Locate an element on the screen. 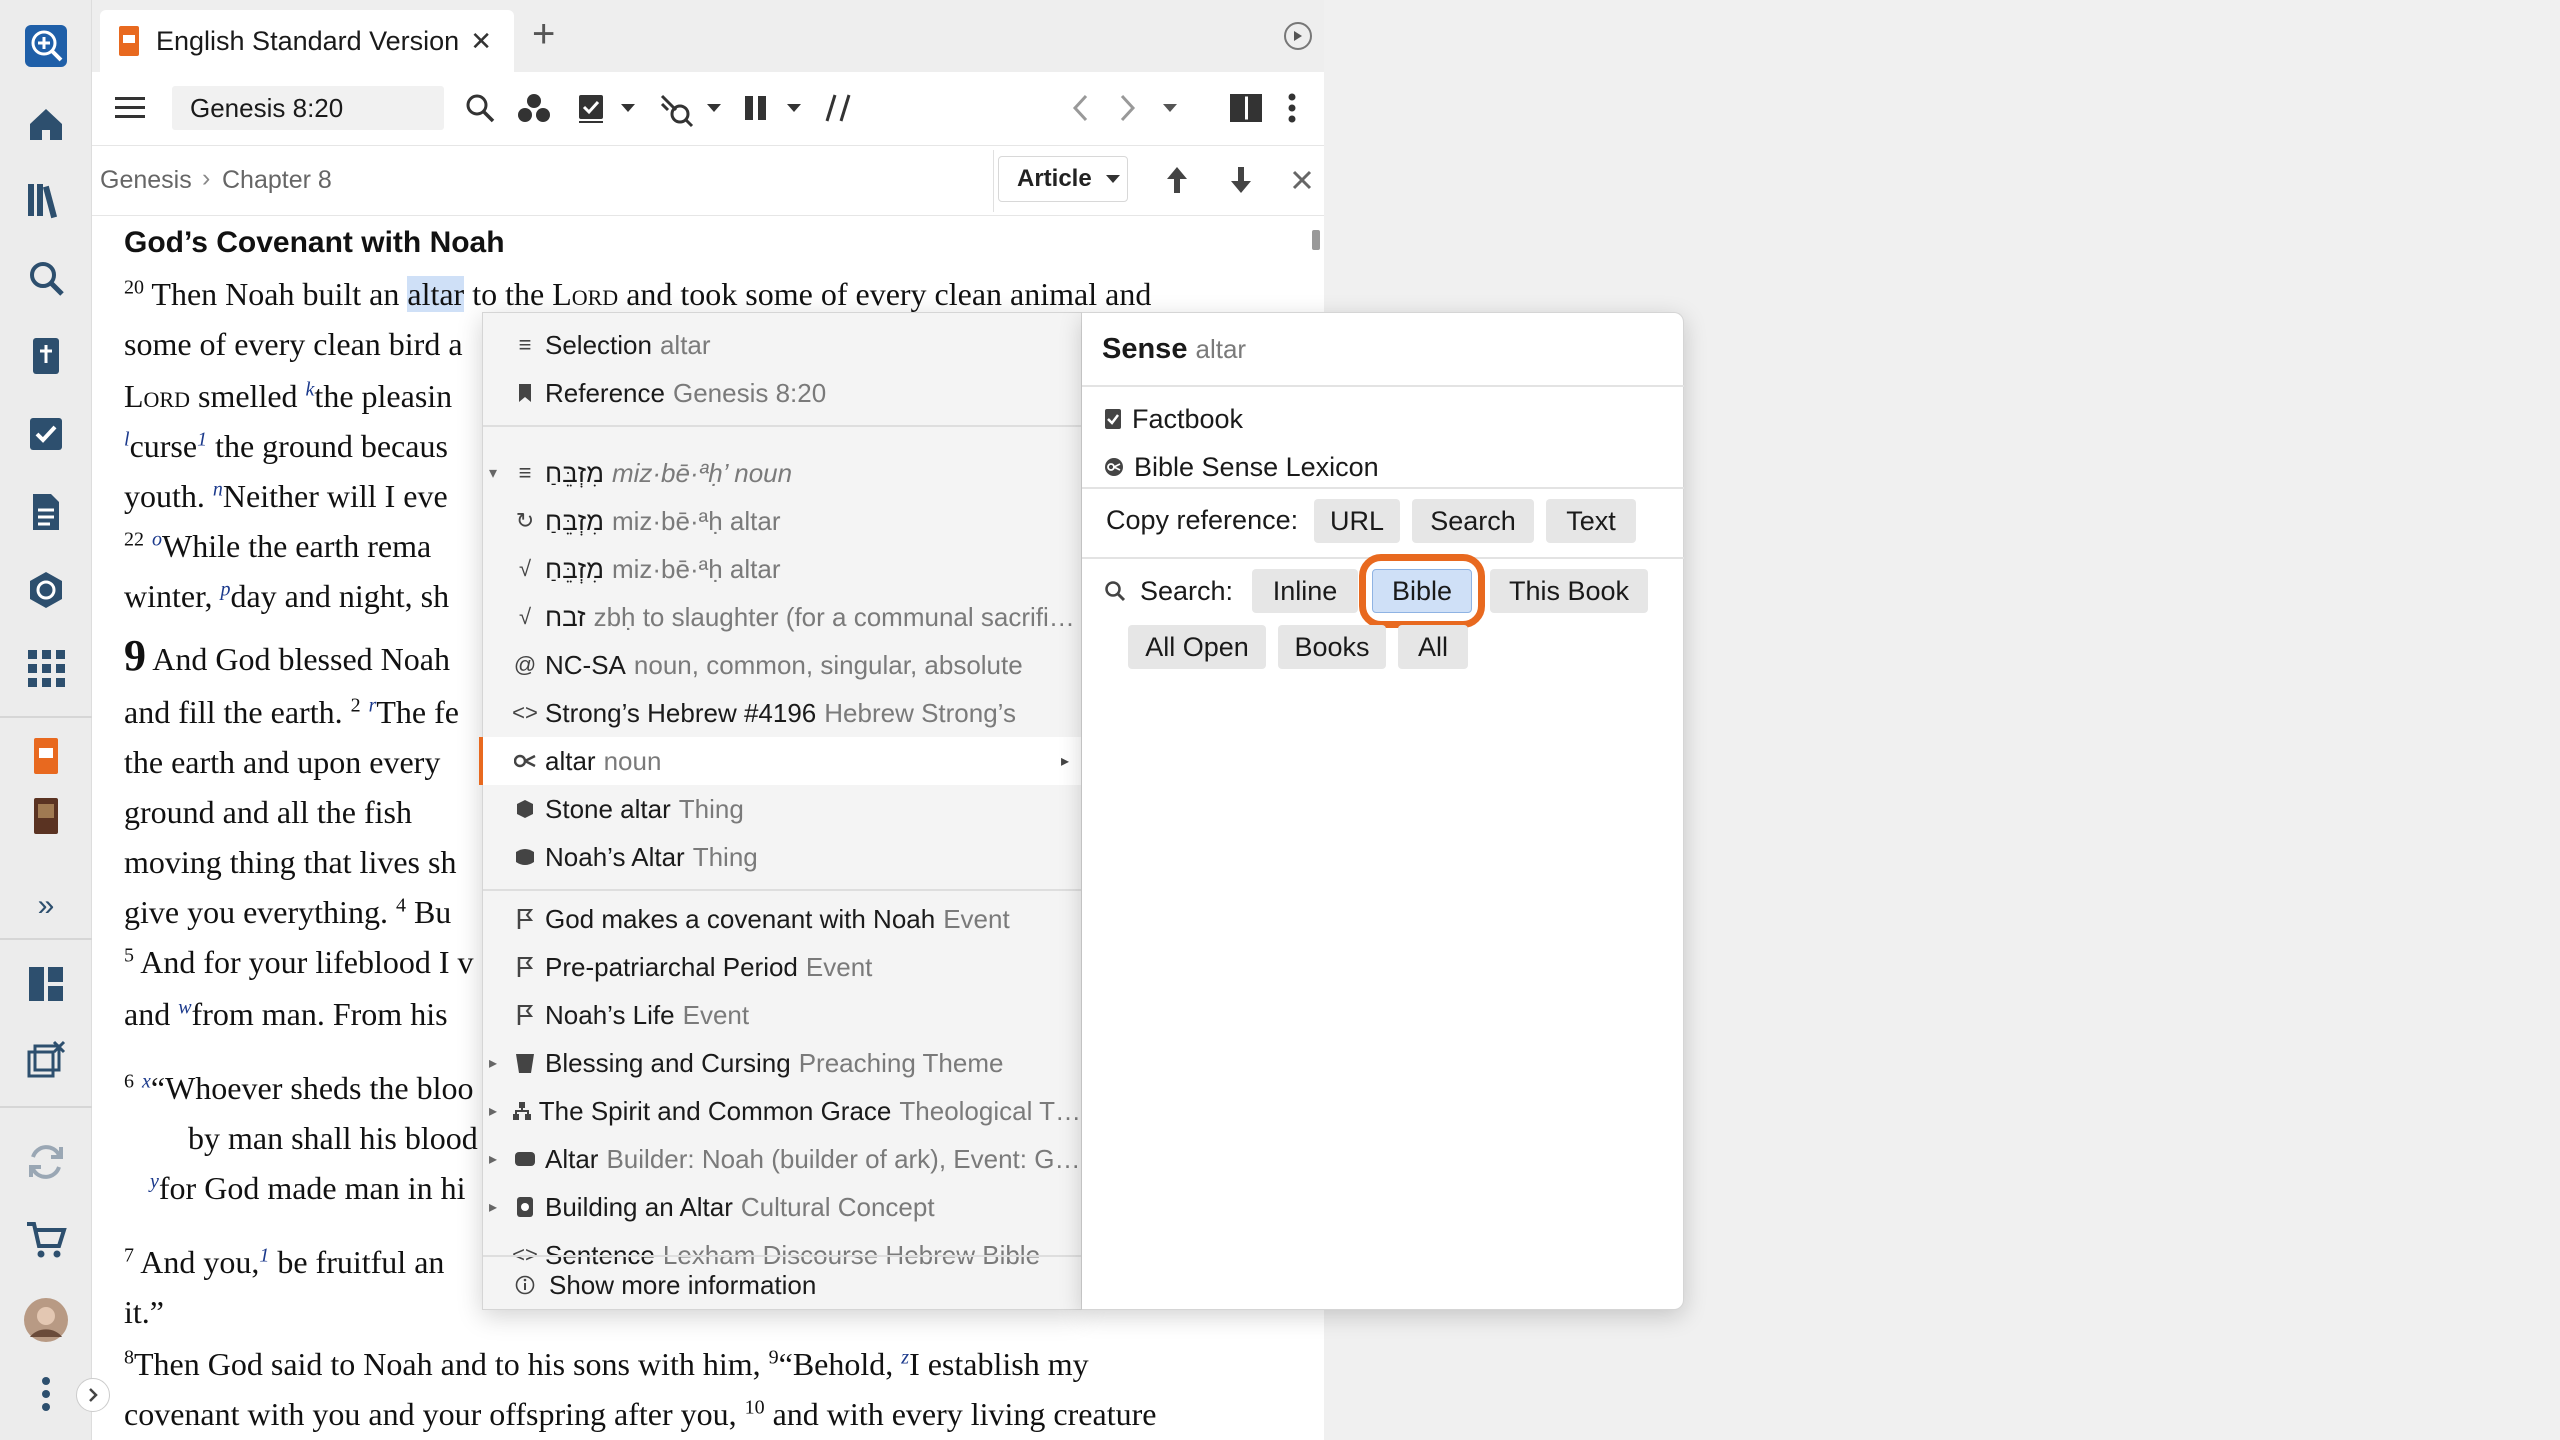  menu-item-hebrew-lemma-sense: ↻ מִזְבֵּחַ miz·bē·ªḥ altar is located at coordinates (782, 521).